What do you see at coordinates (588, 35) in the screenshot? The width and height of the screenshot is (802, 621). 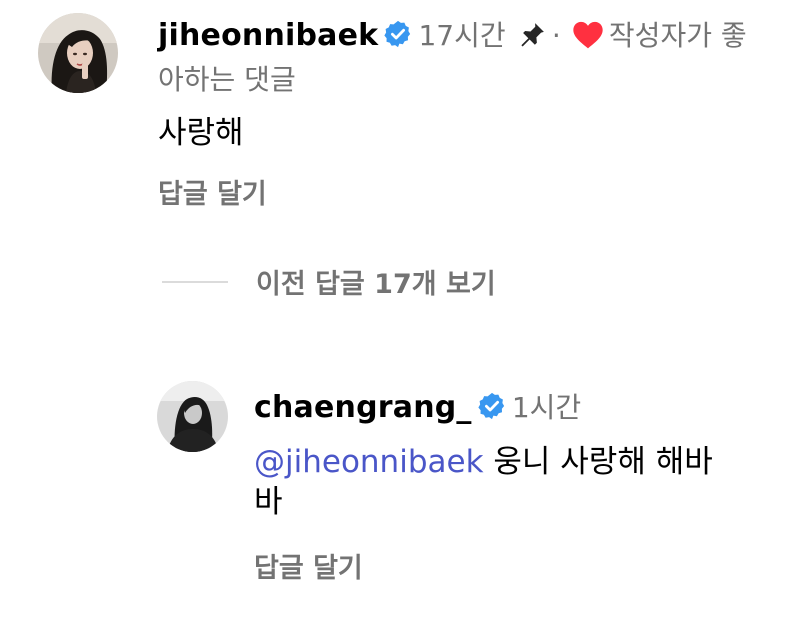 I see `heart-icon` at bounding box center [588, 35].